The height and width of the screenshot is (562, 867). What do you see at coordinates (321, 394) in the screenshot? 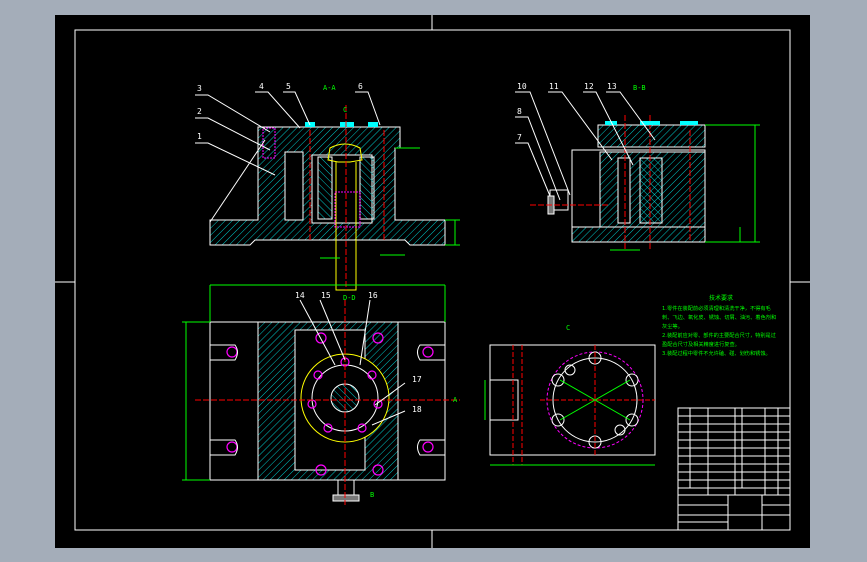
I see `plan-section-view` at bounding box center [321, 394].